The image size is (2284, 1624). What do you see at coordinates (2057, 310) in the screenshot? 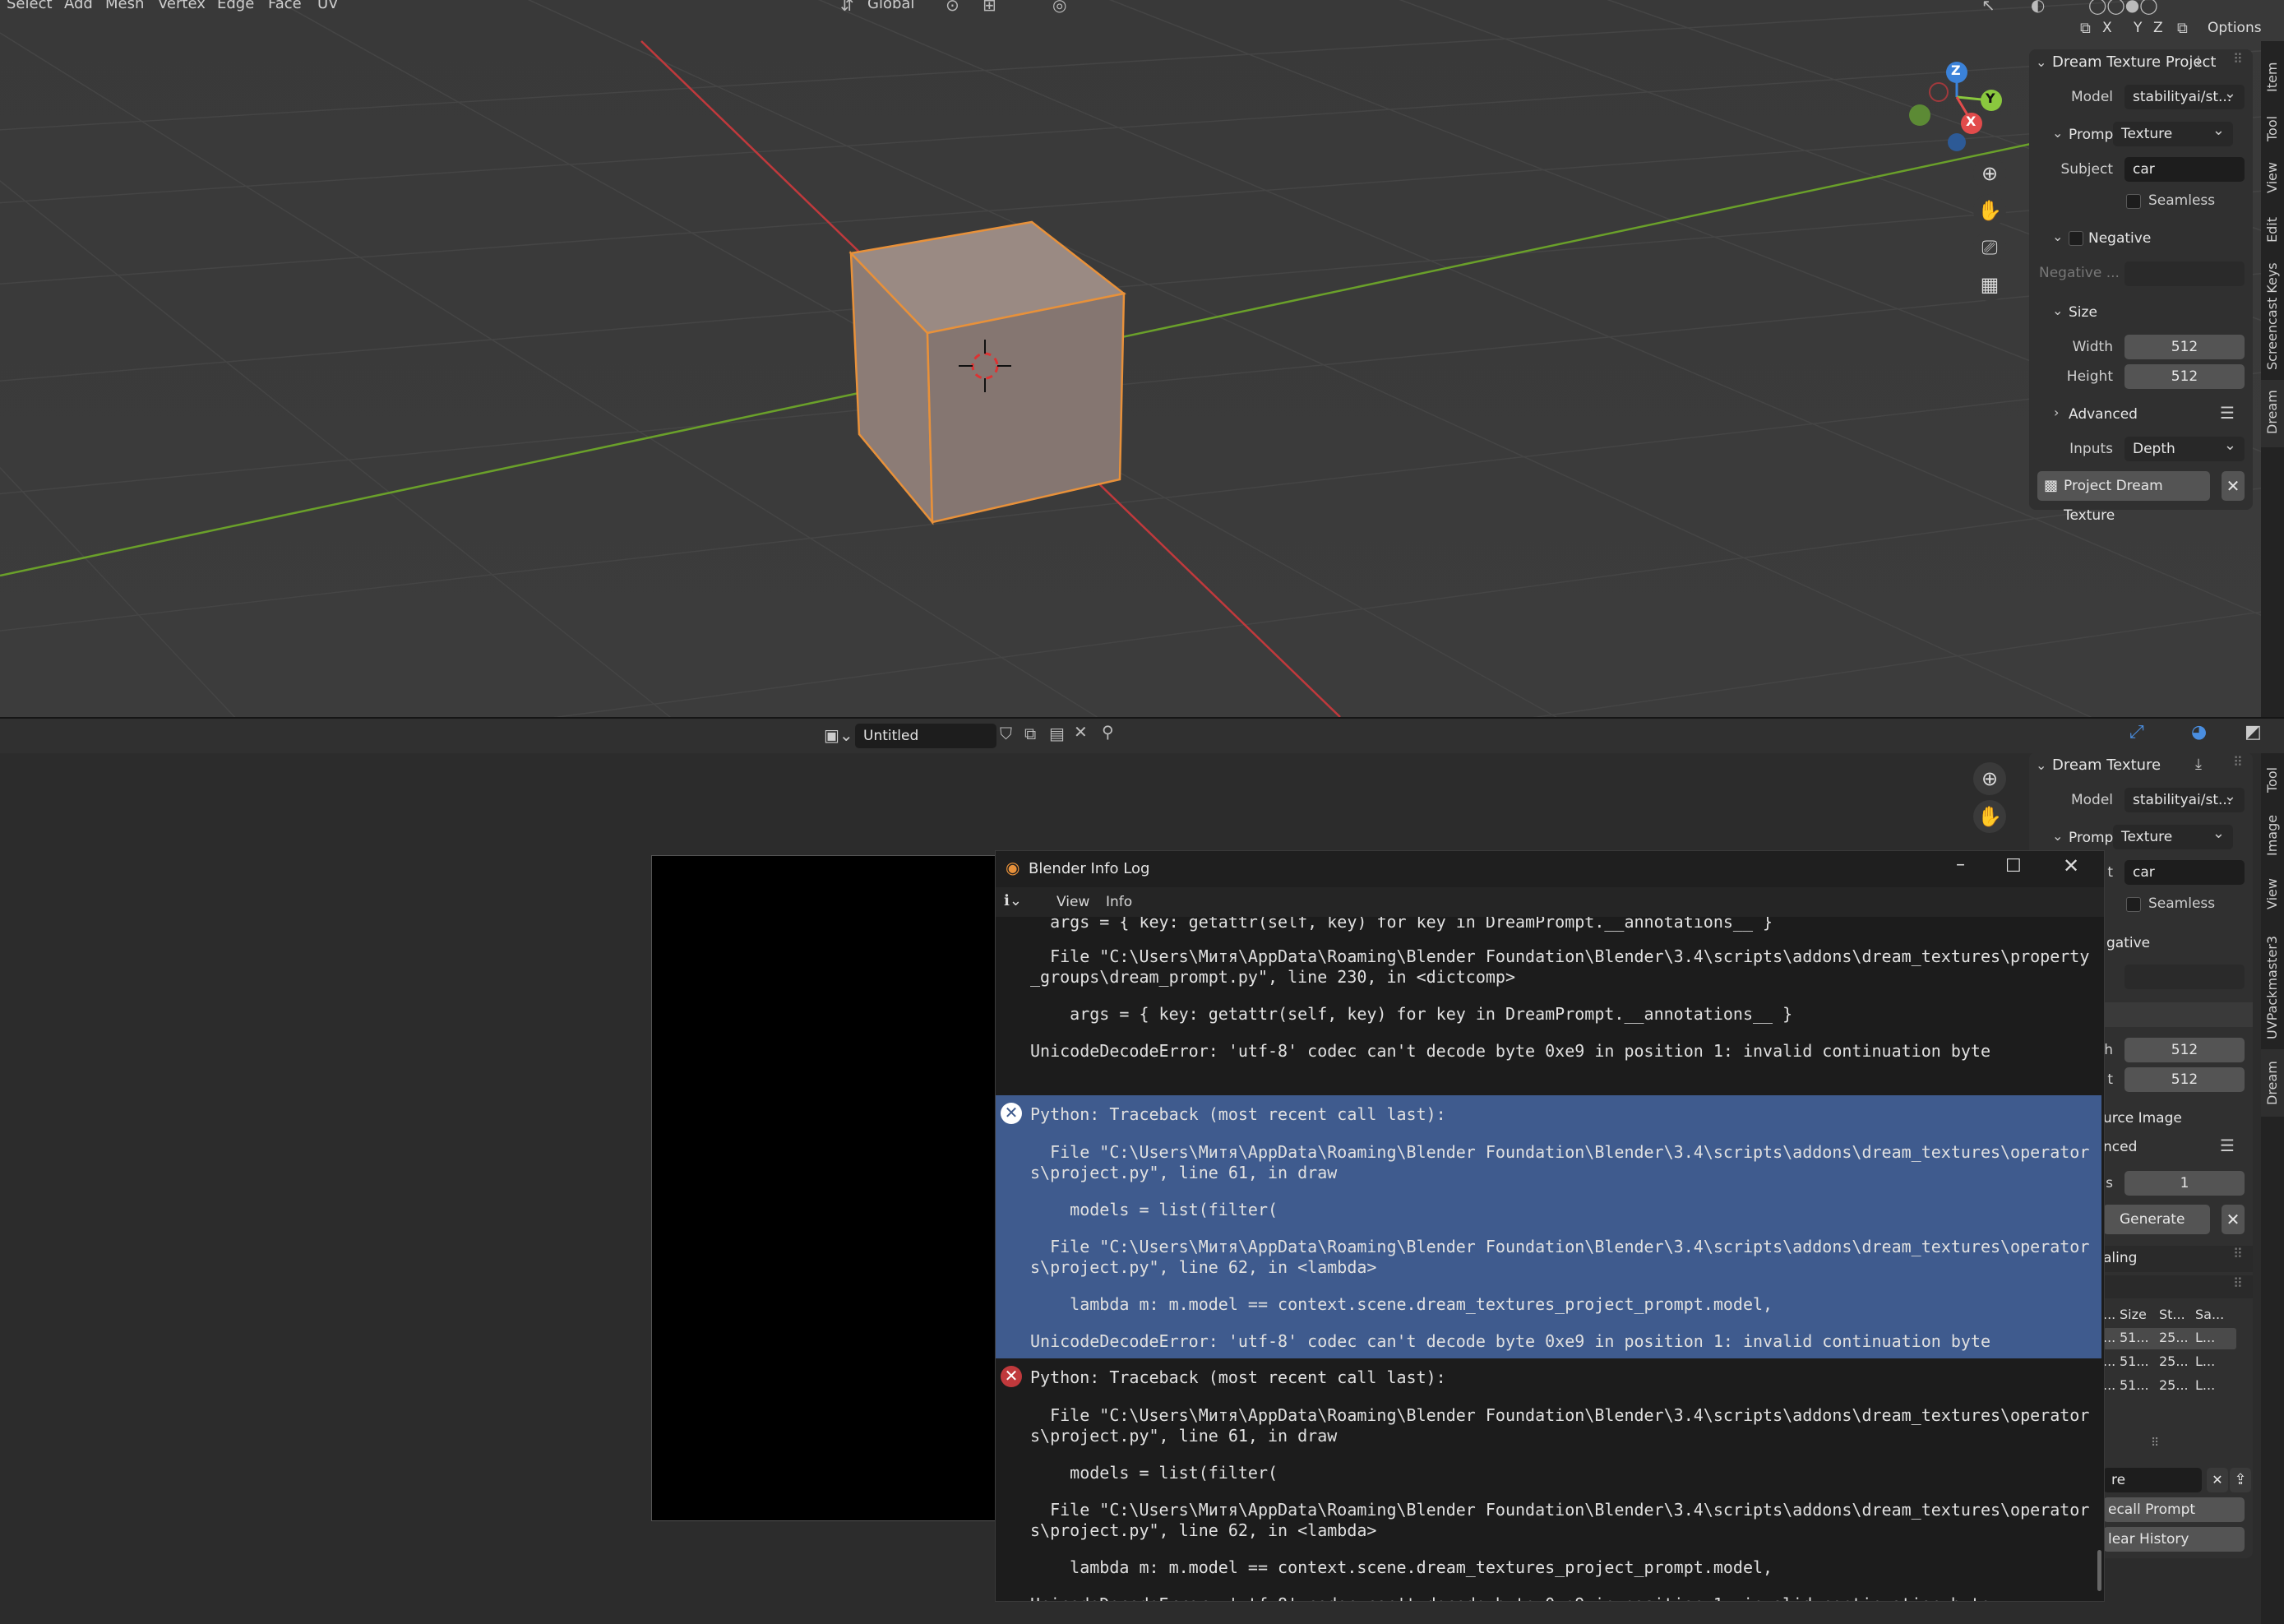
I see `size-chevron-icon: ⌄` at bounding box center [2057, 310].